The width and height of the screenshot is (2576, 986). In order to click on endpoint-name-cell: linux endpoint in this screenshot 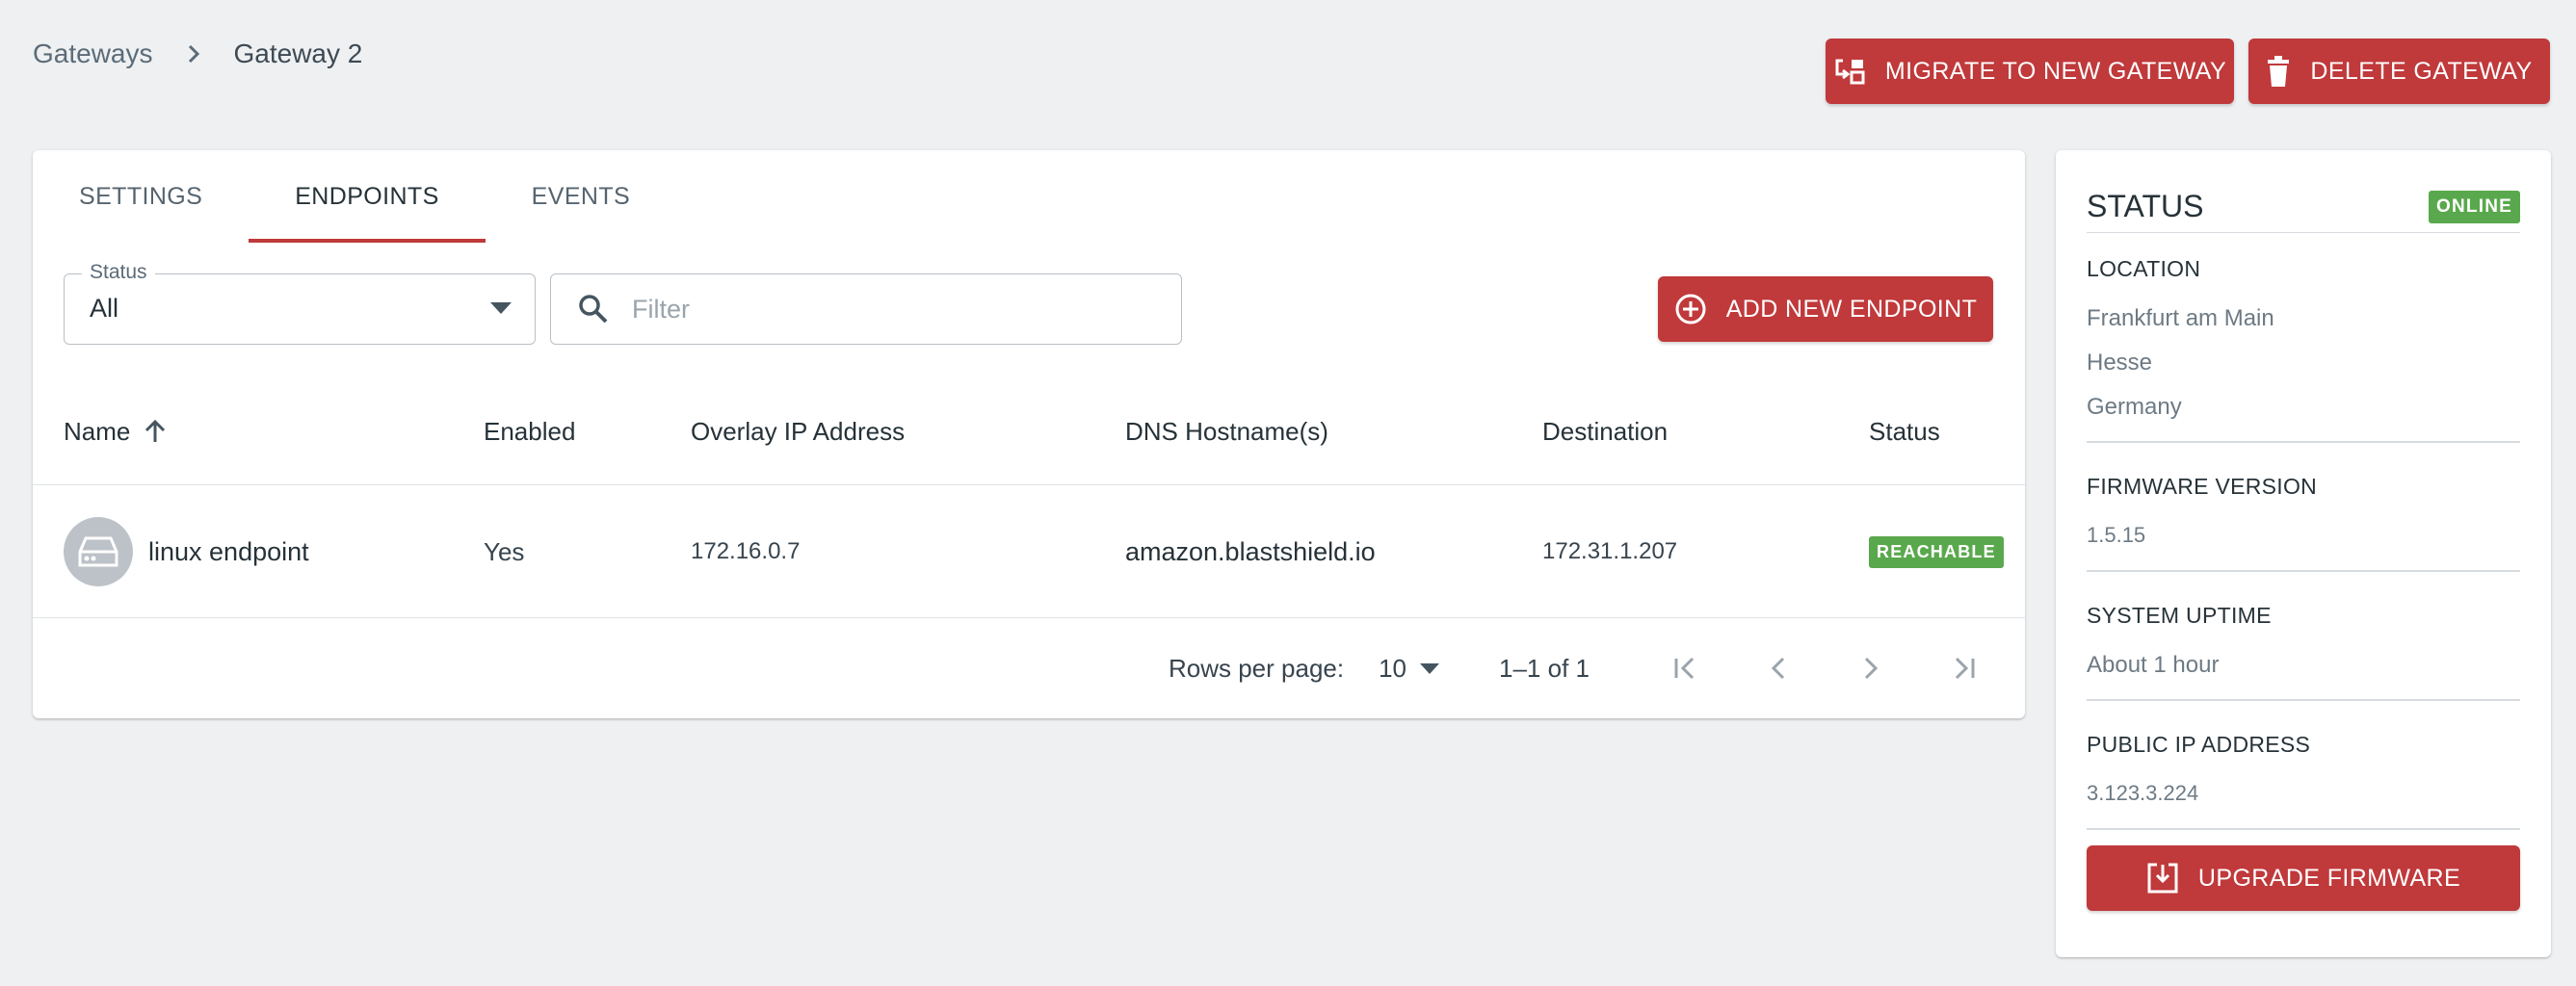, I will do `click(187, 551)`.